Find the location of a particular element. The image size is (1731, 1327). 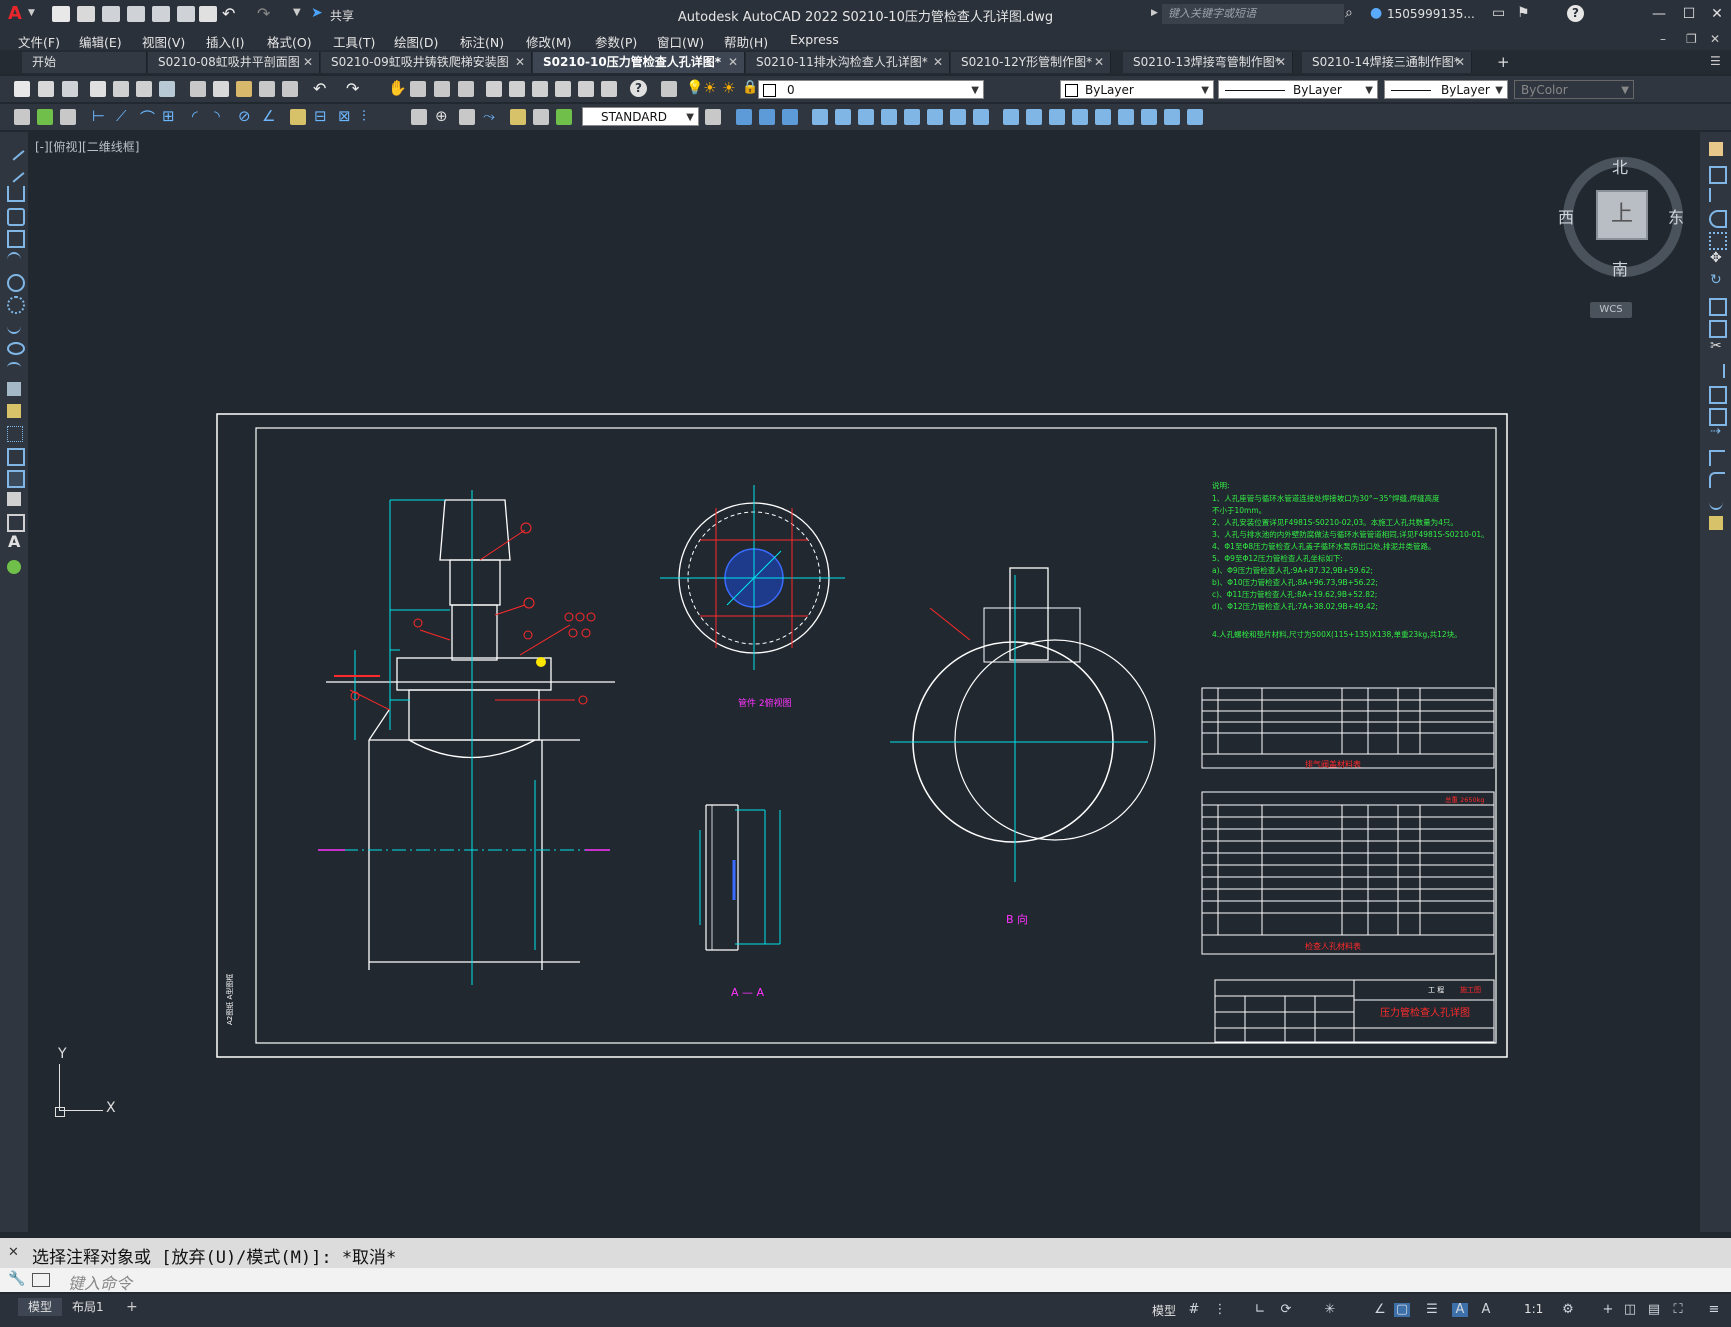

tab-model: 模型 is located at coordinates (40, 1307).